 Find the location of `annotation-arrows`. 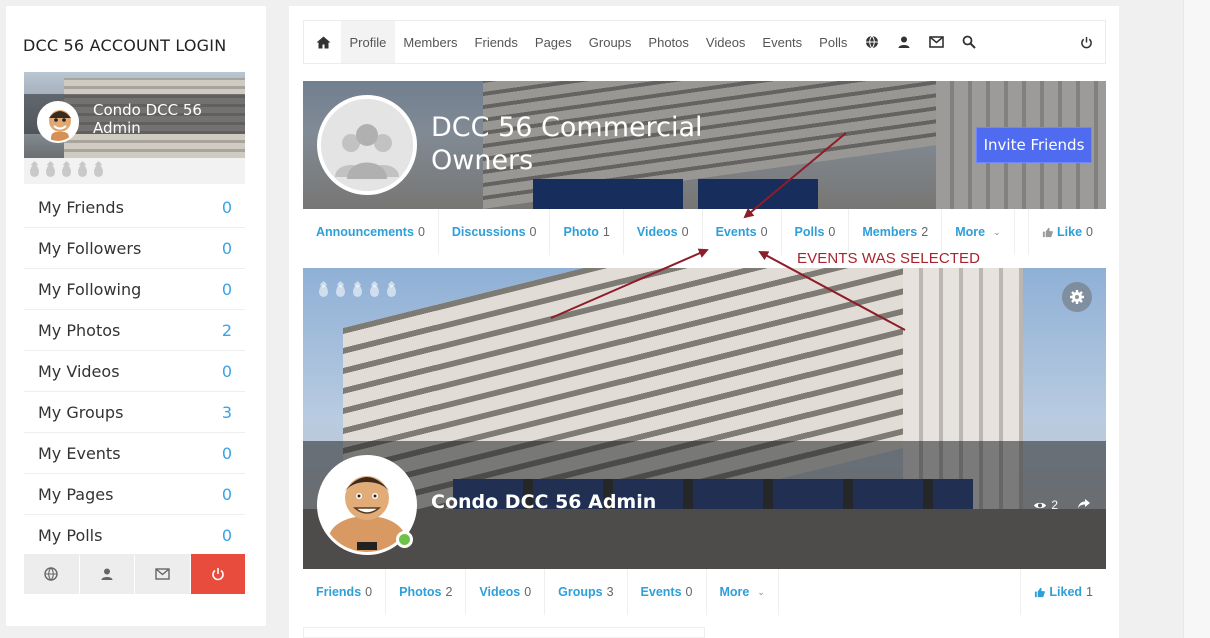

annotation-arrows is located at coordinates (728, 231).